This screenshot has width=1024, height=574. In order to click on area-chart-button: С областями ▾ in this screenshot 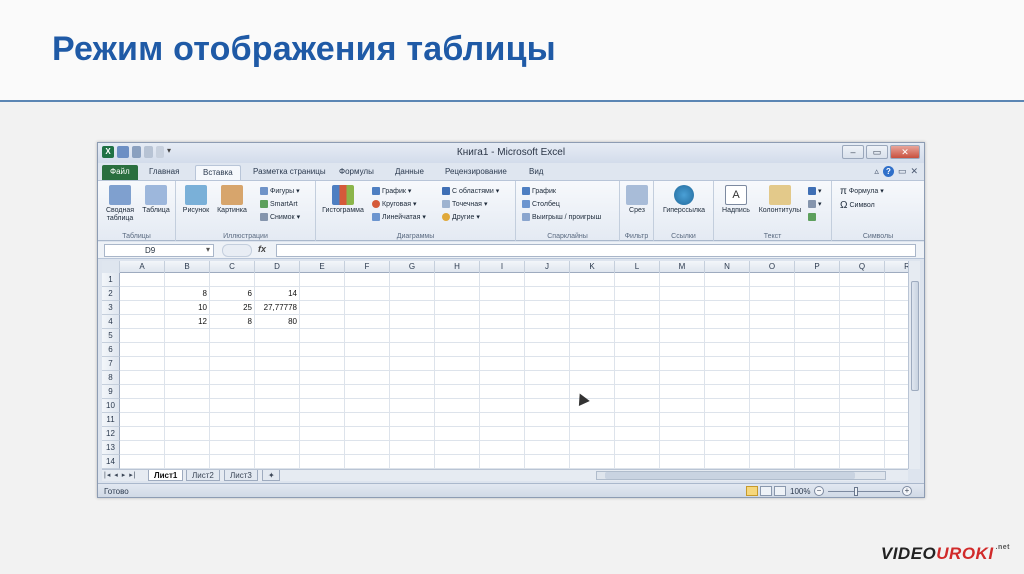, I will do `click(470, 191)`.